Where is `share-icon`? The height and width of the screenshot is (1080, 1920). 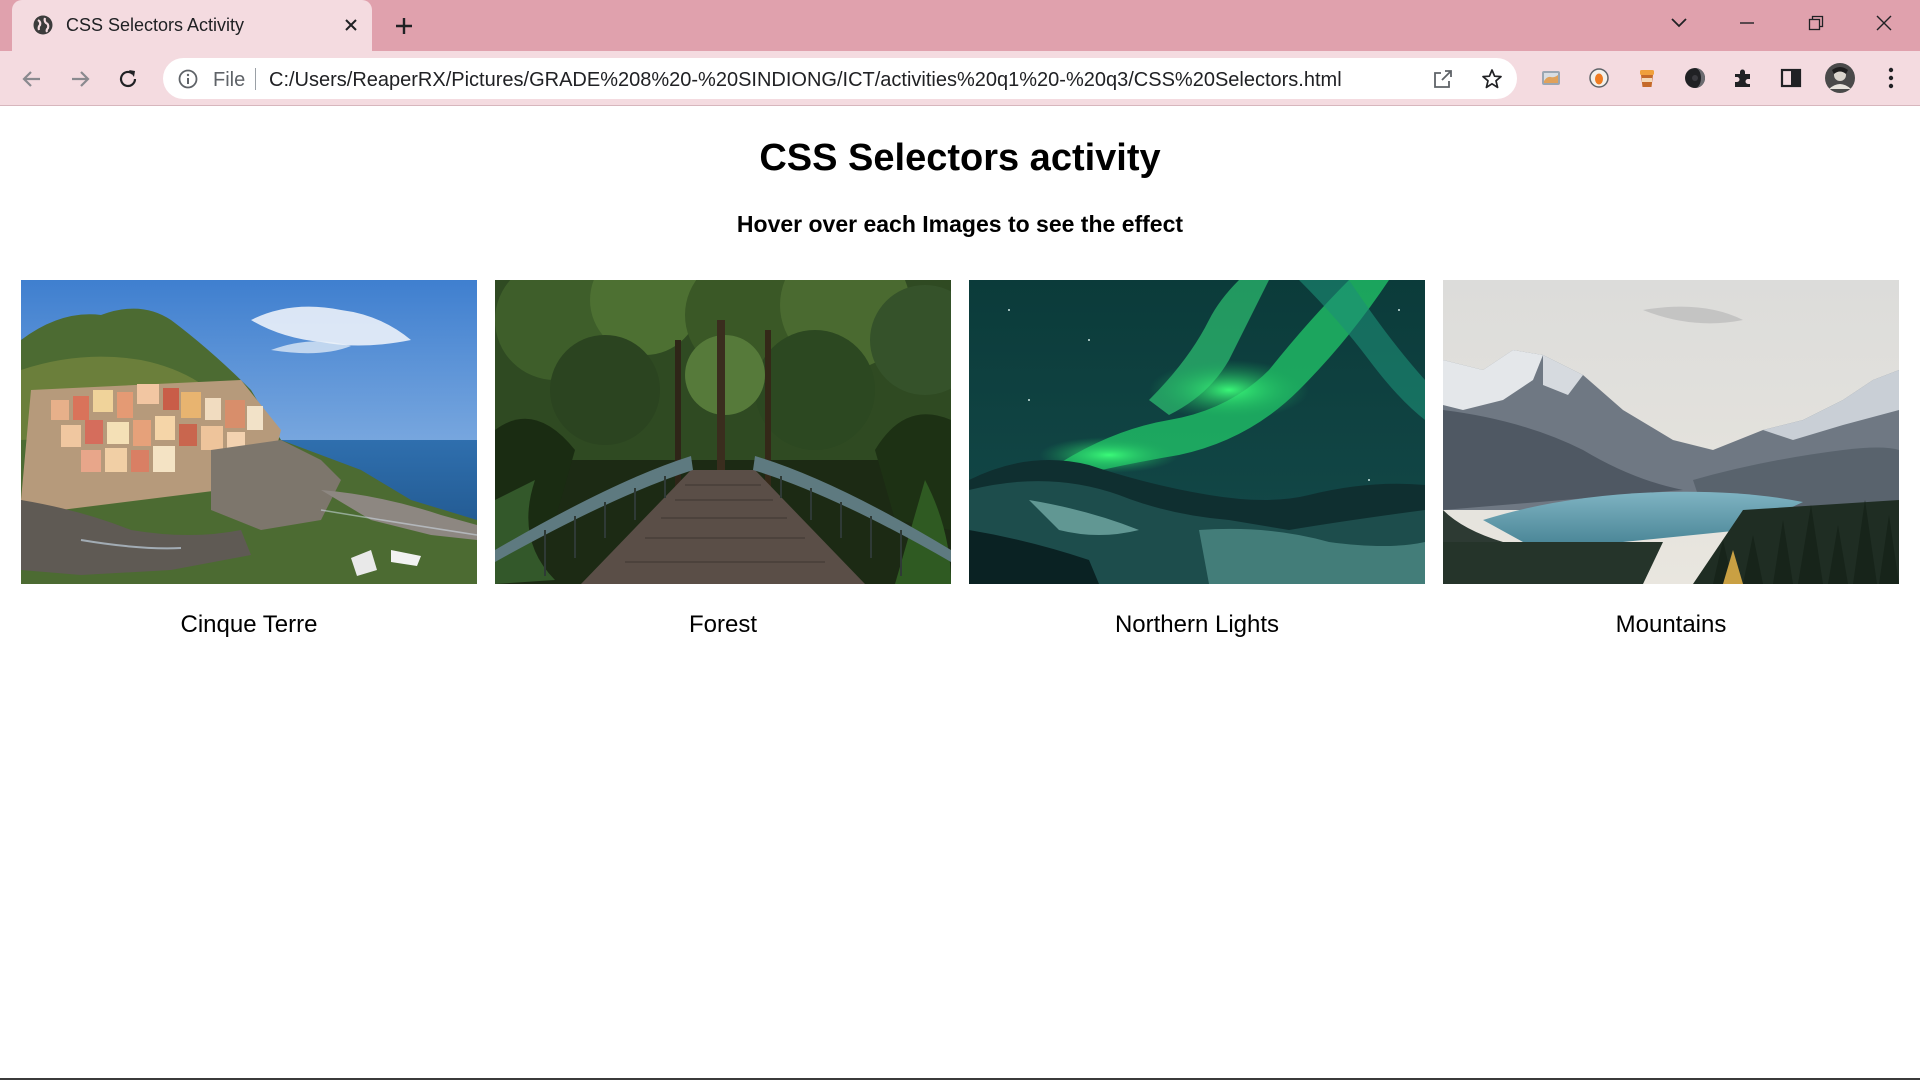
share-icon is located at coordinates (1443, 79).